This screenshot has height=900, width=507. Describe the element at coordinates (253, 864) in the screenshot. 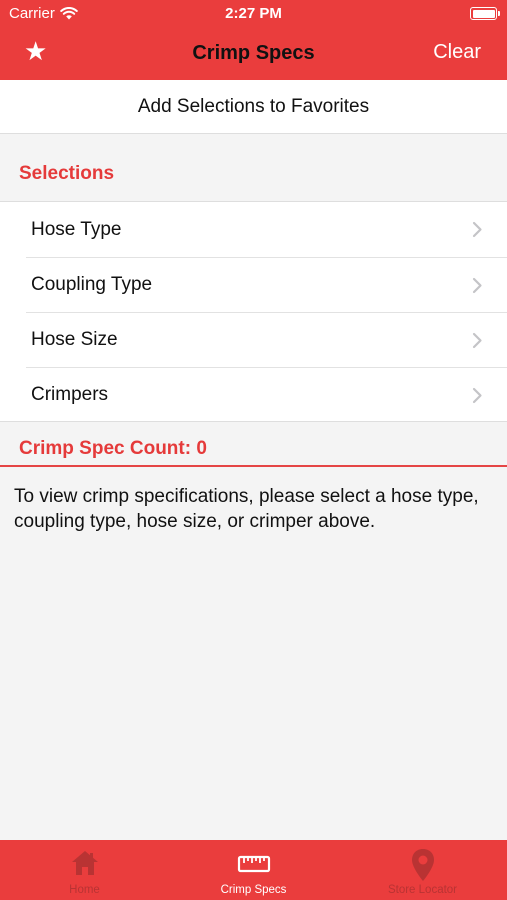

I see `ruler-icon` at that location.